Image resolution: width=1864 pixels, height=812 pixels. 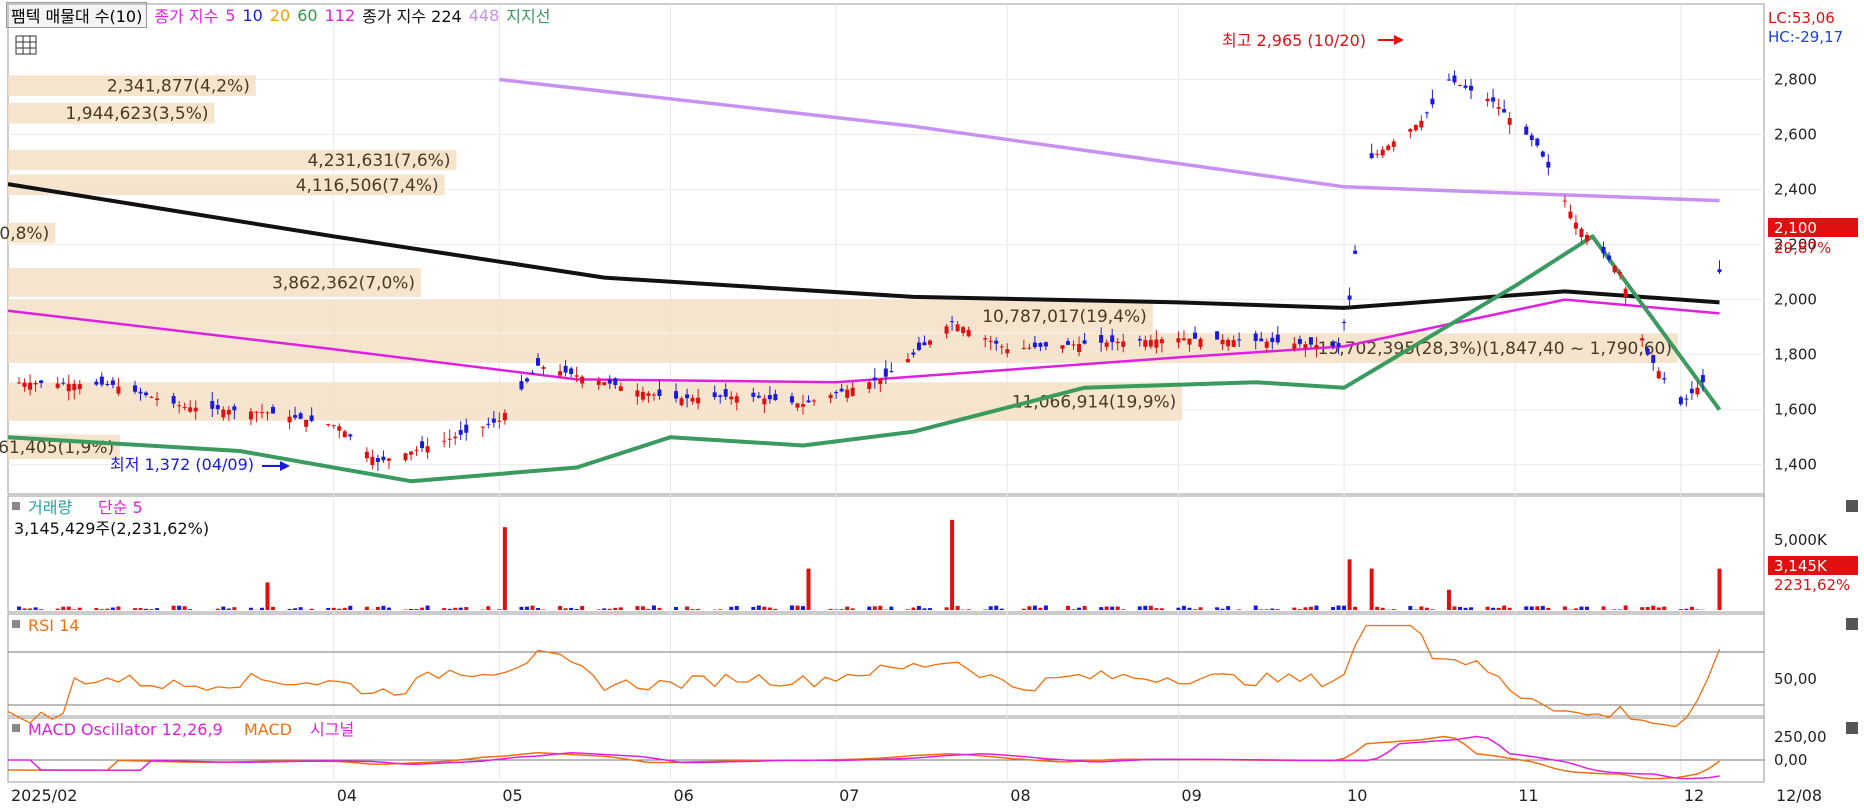 What do you see at coordinates (1852, 728) in the screenshot?
I see `macd-panel-close-button` at bounding box center [1852, 728].